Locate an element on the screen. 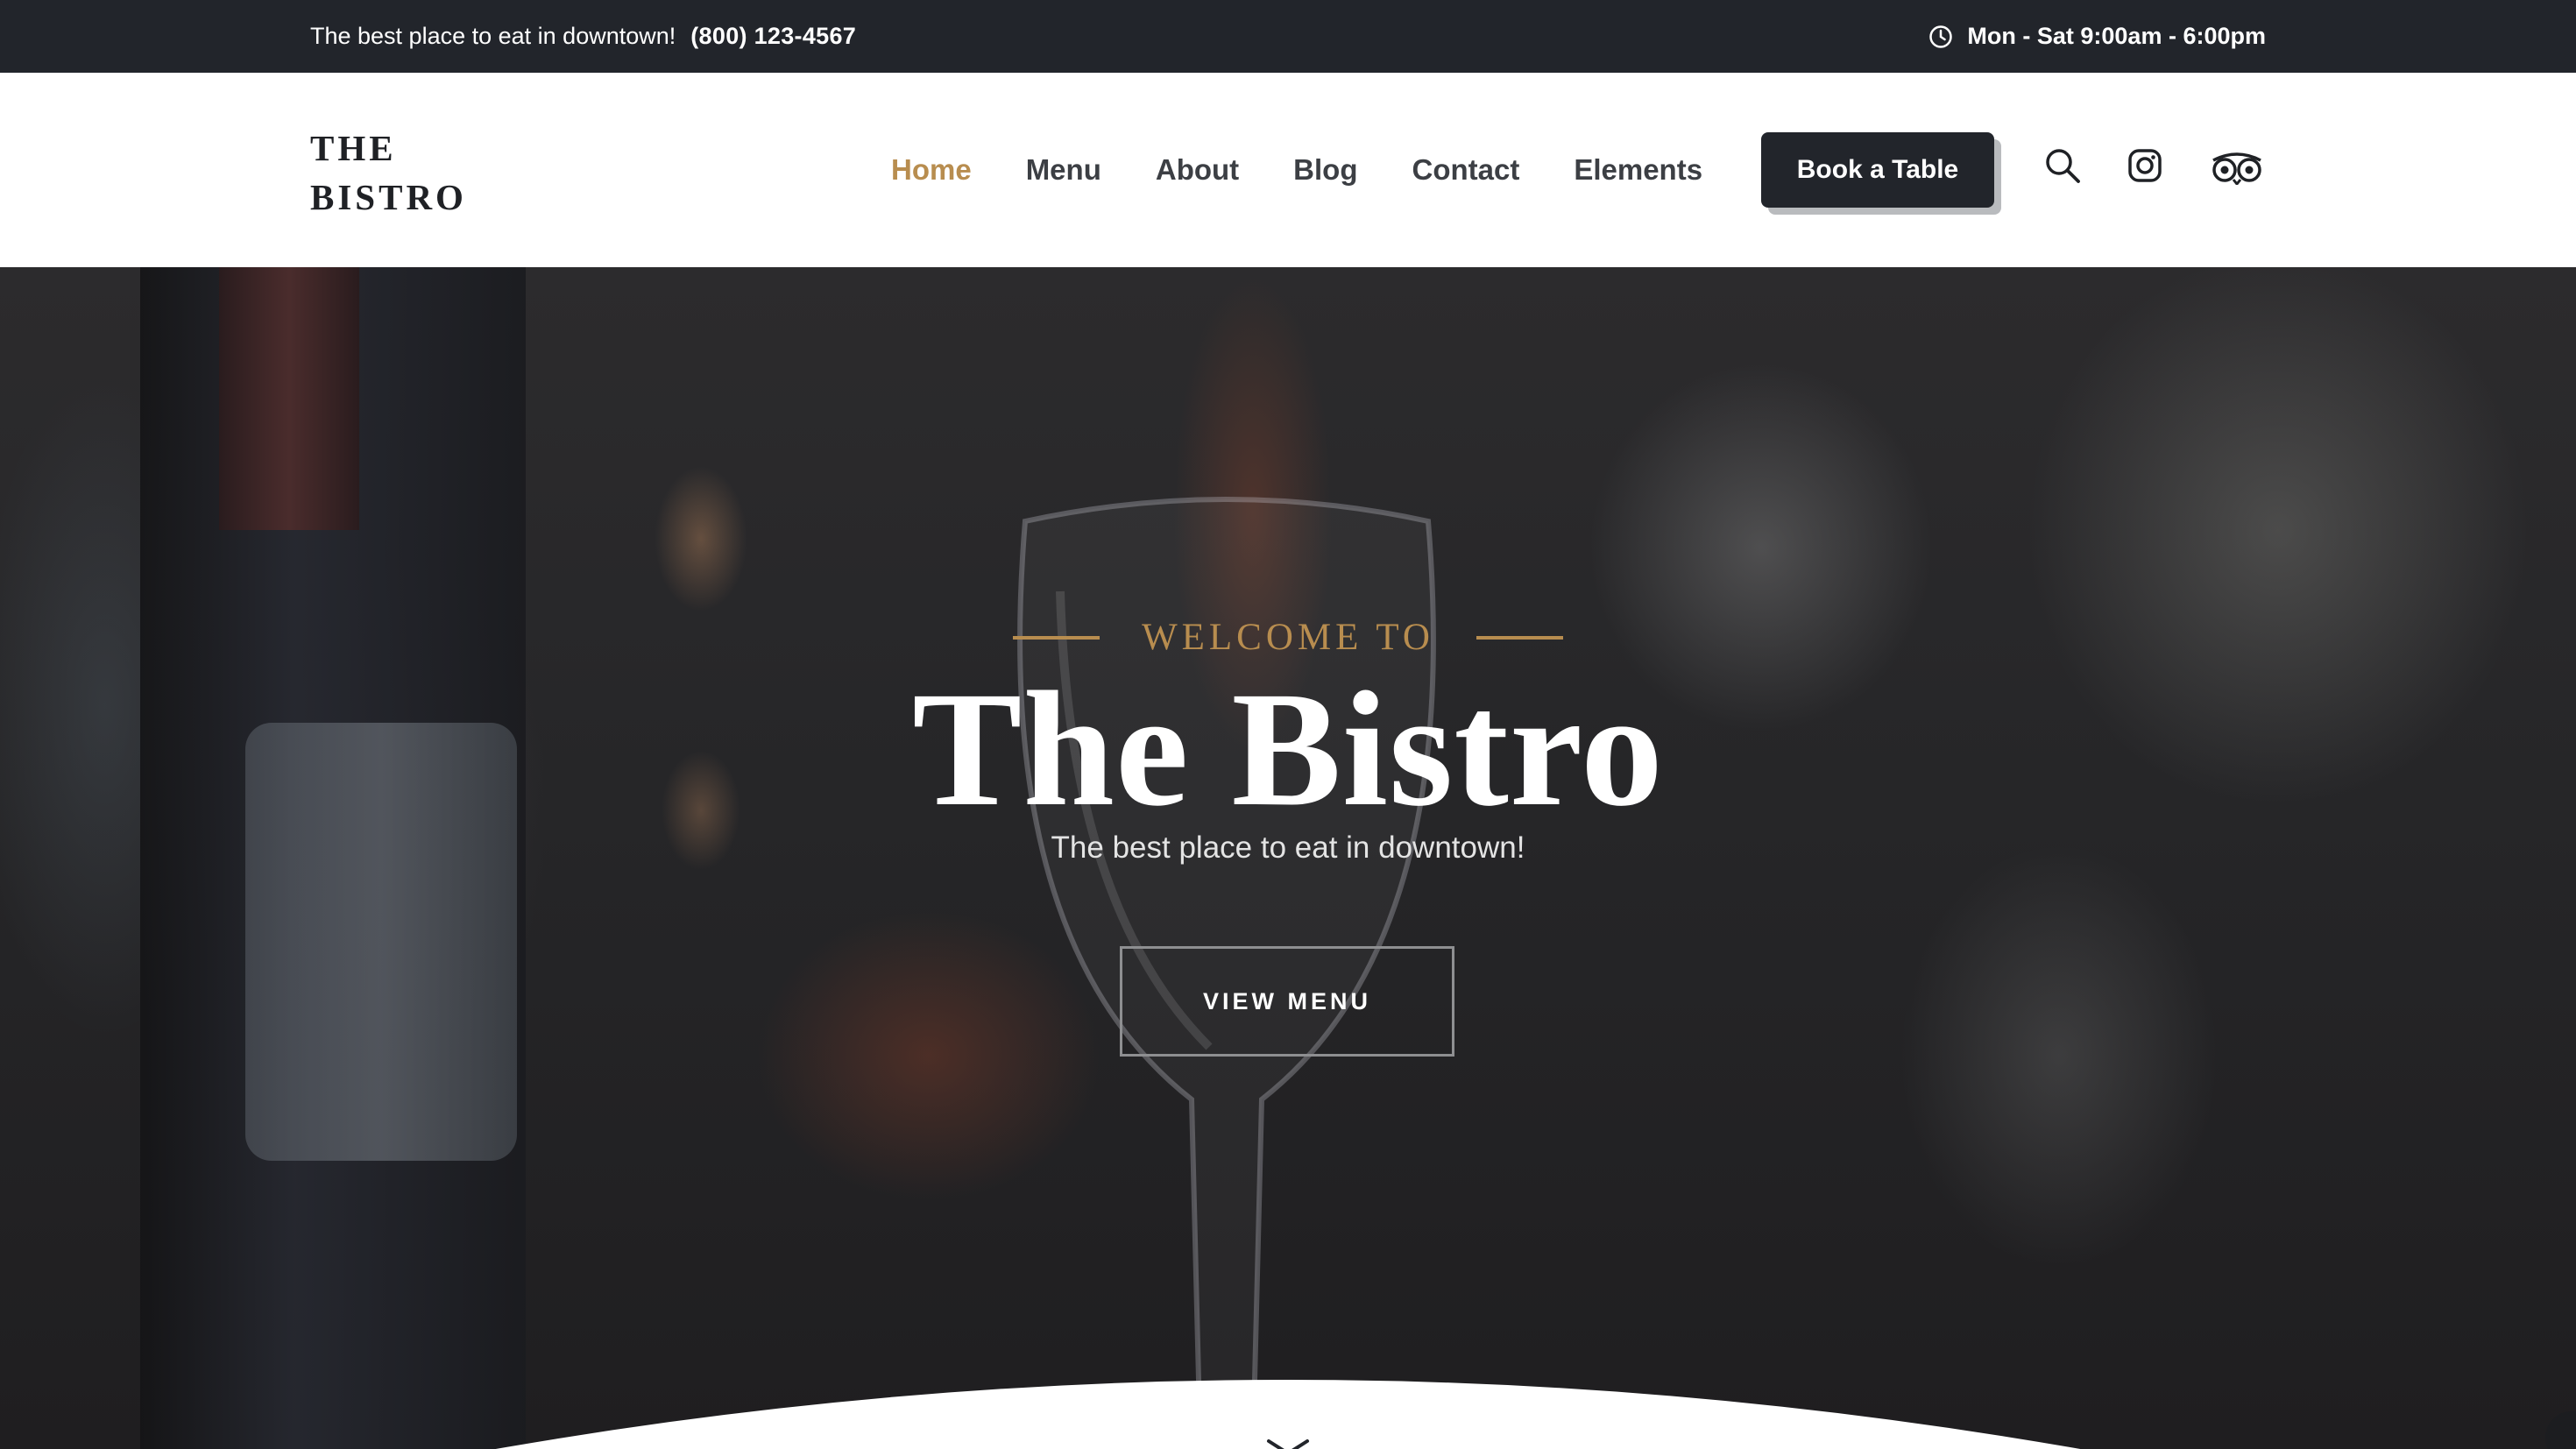 The width and height of the screenshot is (2576, 1449). search-icon is located at coordinates (2062, 165).